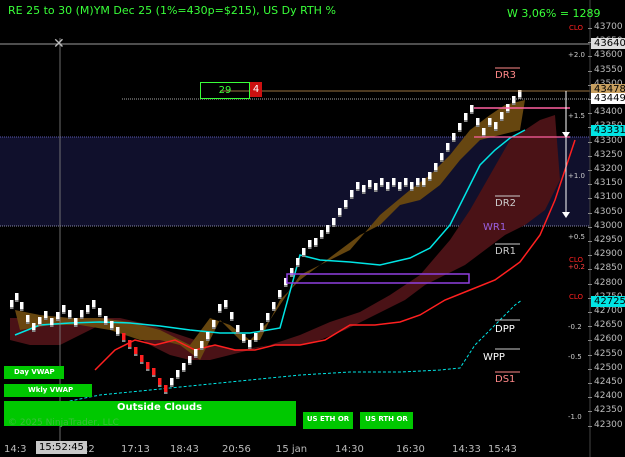 Image resolution: width=625 pixels, height=457 pixels. I want to click on price-tick: 43700, so click(608, 27).